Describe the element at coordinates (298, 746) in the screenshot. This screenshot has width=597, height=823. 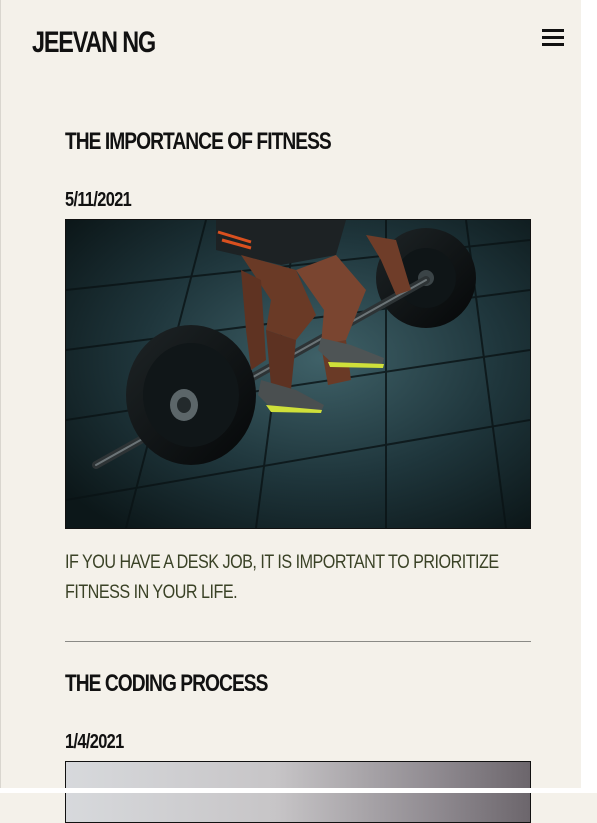
I see `blog-post: THE CODING PROCESS 1/4/2021` at that location.